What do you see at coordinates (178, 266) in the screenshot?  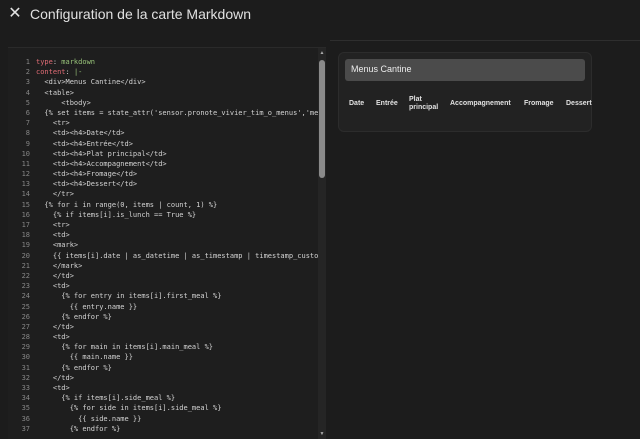 I see `code-line: </mark>` at bounding box center [178, 266].